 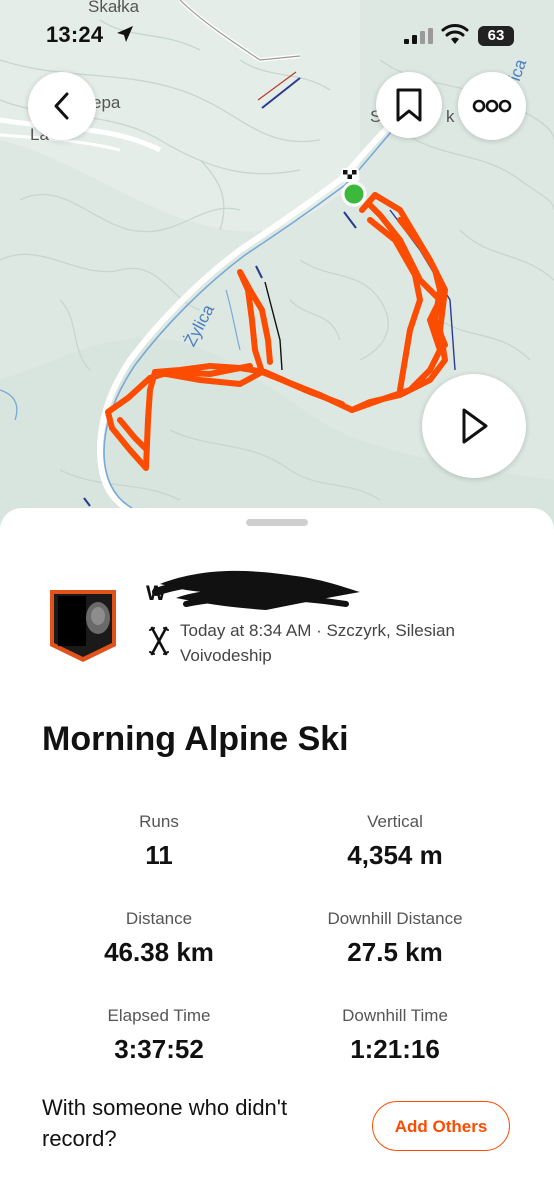 I want to click on stat-downhill-distance: Downhill Distance 27.5 km, so click(x=395, y=938).